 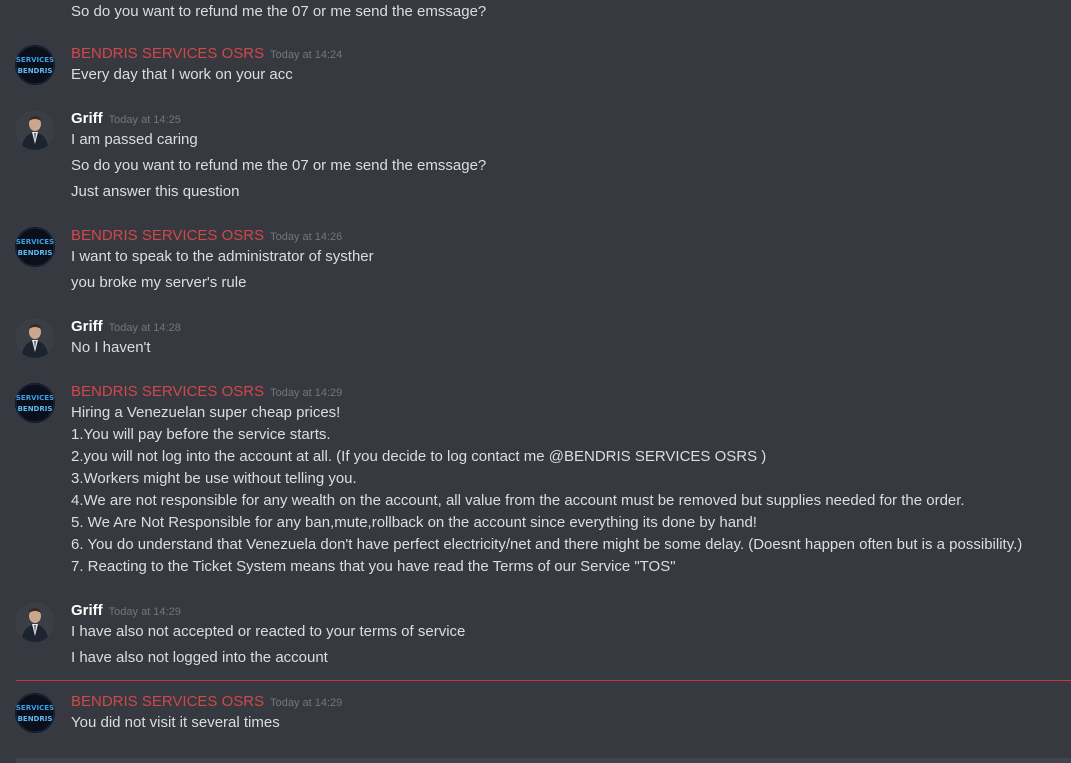 What do you see at coordinates (306, 237) in the screenshot?
I see `timestamp: Today at 14:26` at bounding box center [306, 237].